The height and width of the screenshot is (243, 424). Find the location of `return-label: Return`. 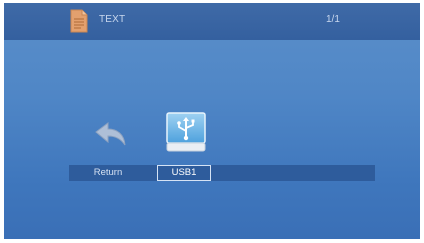

return-label: Return is located at coordinates (108, 173).